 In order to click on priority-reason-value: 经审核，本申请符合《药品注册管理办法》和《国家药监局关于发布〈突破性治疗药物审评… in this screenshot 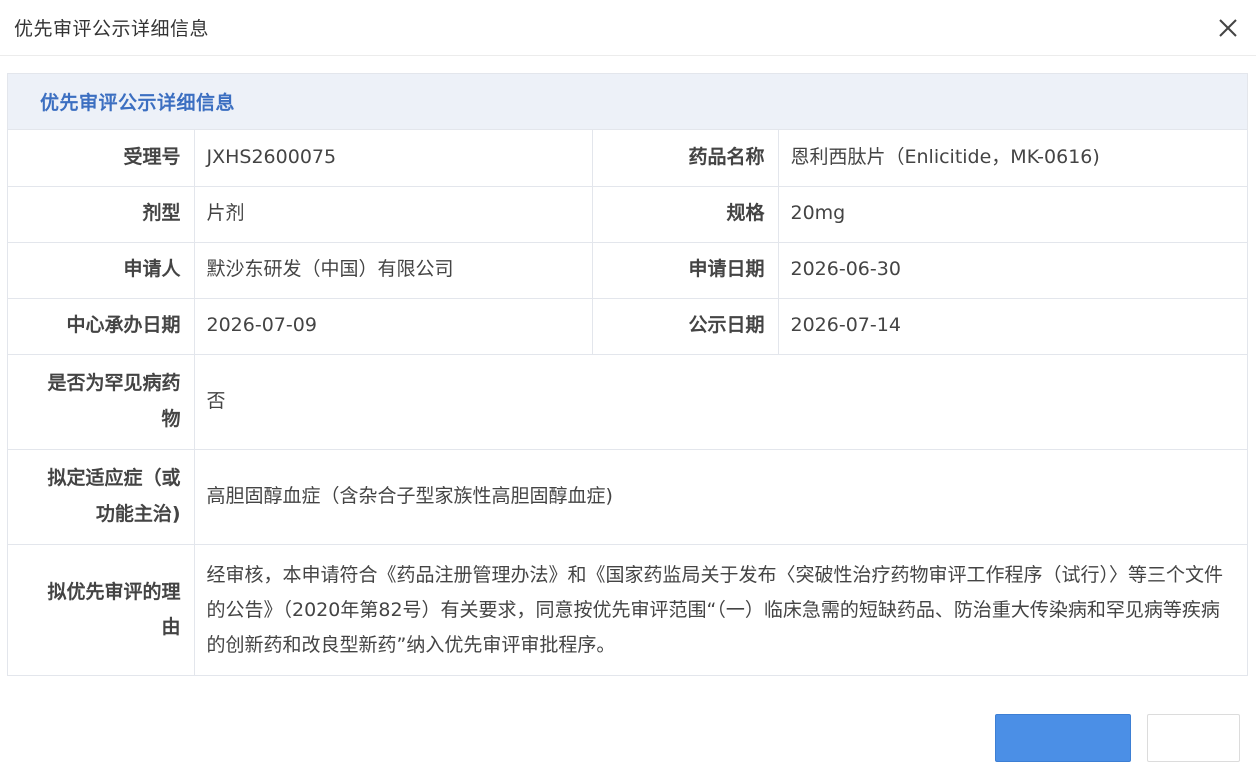, I will do `click(720, 609)`.